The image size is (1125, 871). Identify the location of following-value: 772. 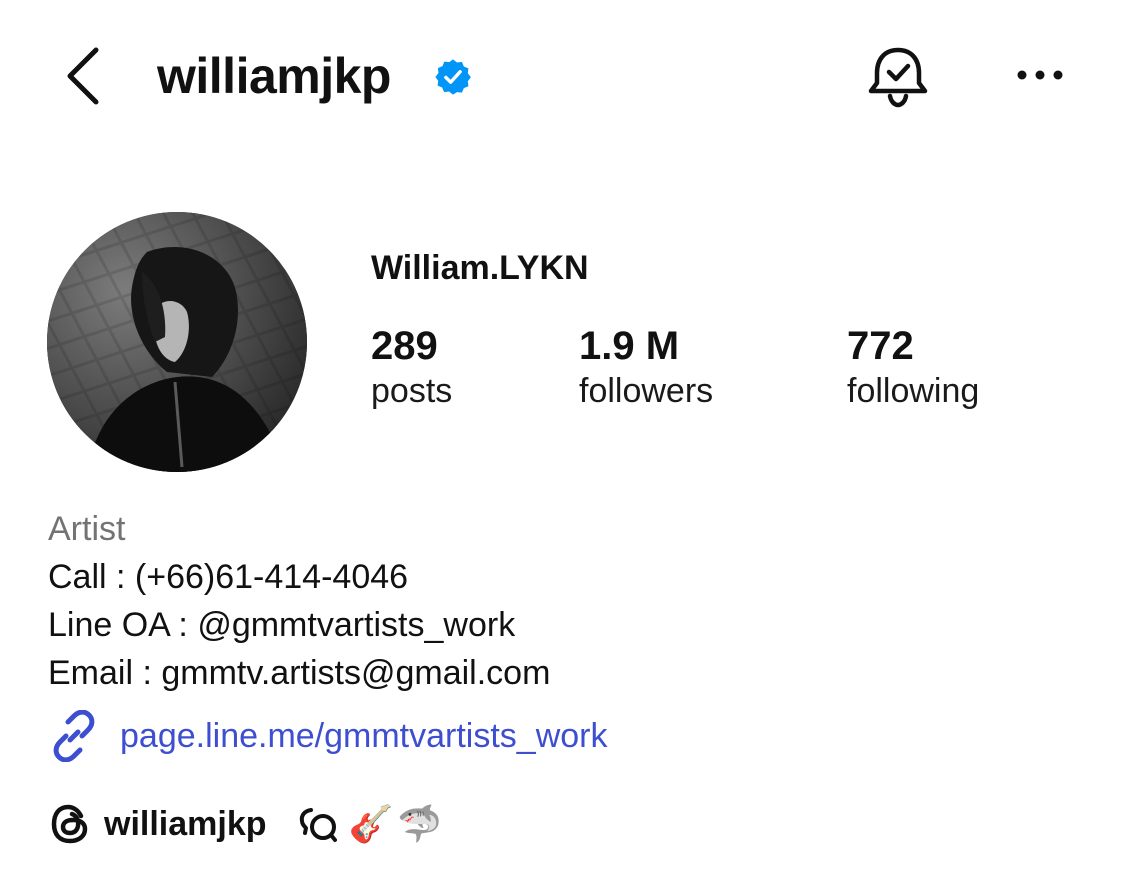
(880, 346).